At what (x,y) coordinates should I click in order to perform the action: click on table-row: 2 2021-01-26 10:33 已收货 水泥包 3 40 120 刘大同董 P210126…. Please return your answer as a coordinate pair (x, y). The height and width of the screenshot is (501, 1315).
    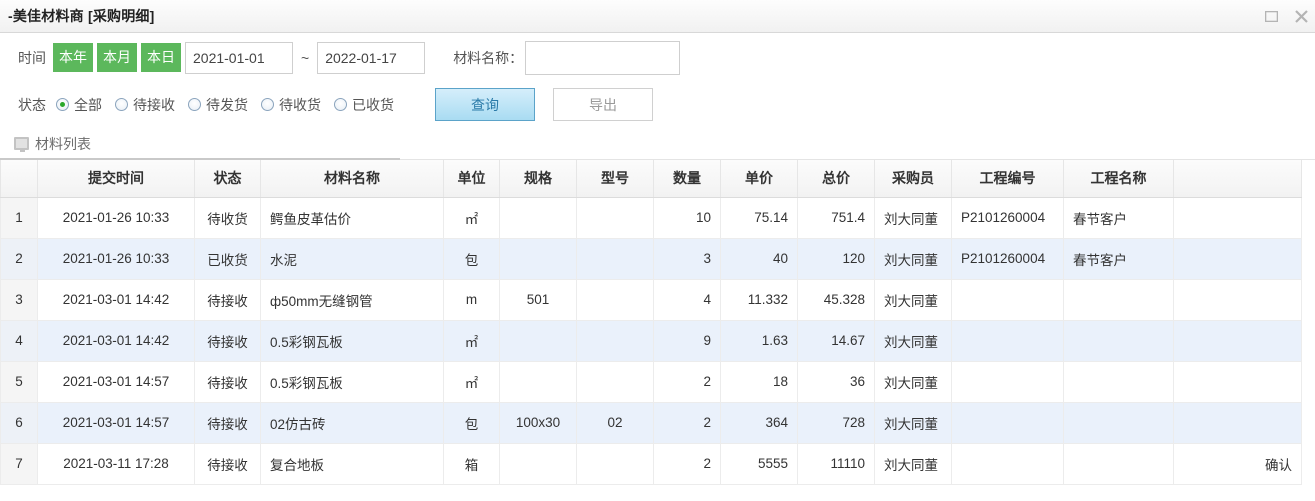
    Looking at the image, I should click on (651, 259).